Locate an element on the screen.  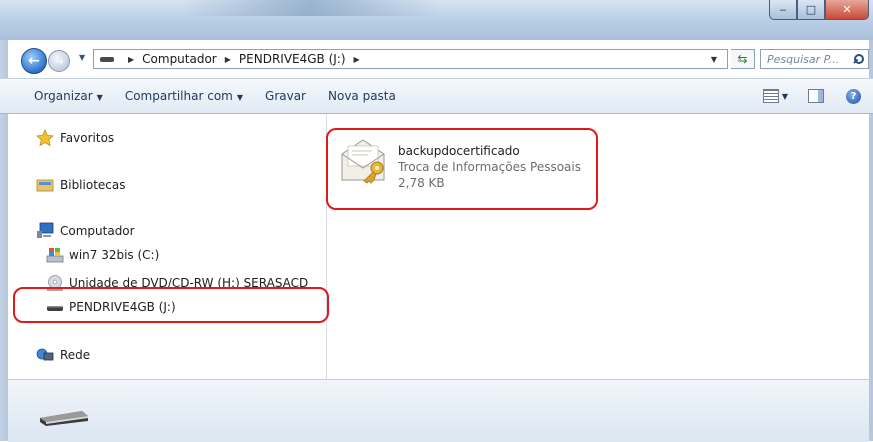
library-icon is located at coordinates (45, 185).